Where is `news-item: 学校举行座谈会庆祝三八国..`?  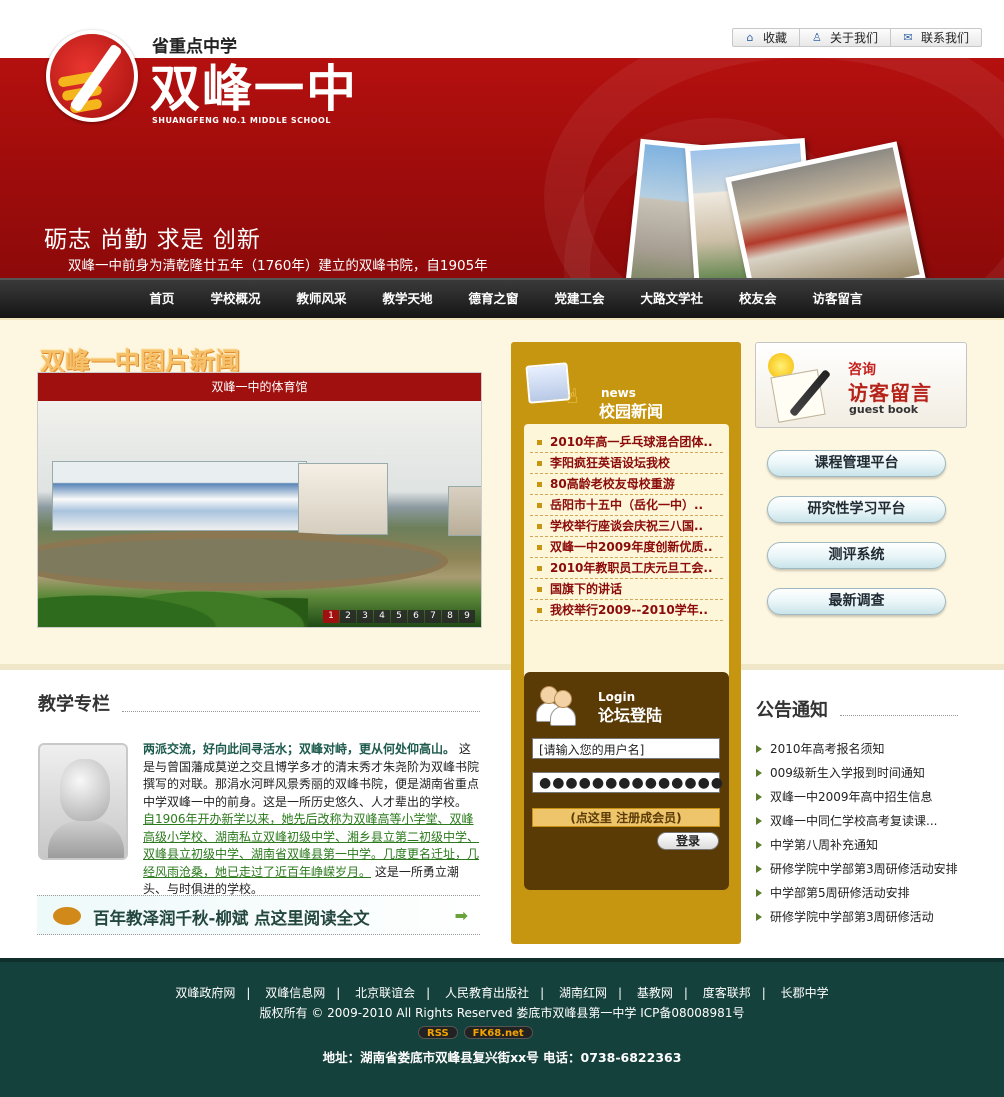 news-item: 学校举行座谈会庆祝三八国.. is located at coordinates (626, 526).